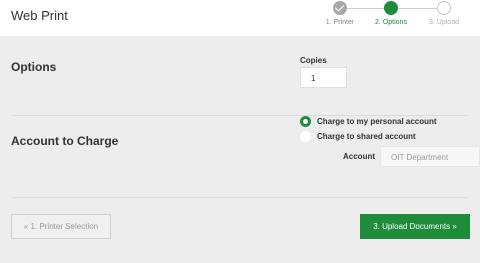 This screenshot has width=480, height=263. I want to click on step-active-dot-icon, so click(391, 8).